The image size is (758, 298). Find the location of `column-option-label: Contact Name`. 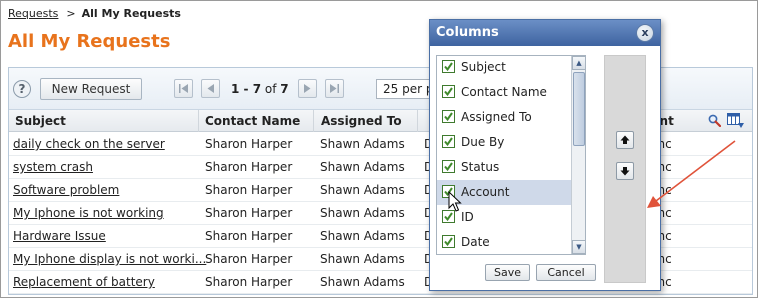

column-option-label: Contact Name is located at coordinates (504, 92).